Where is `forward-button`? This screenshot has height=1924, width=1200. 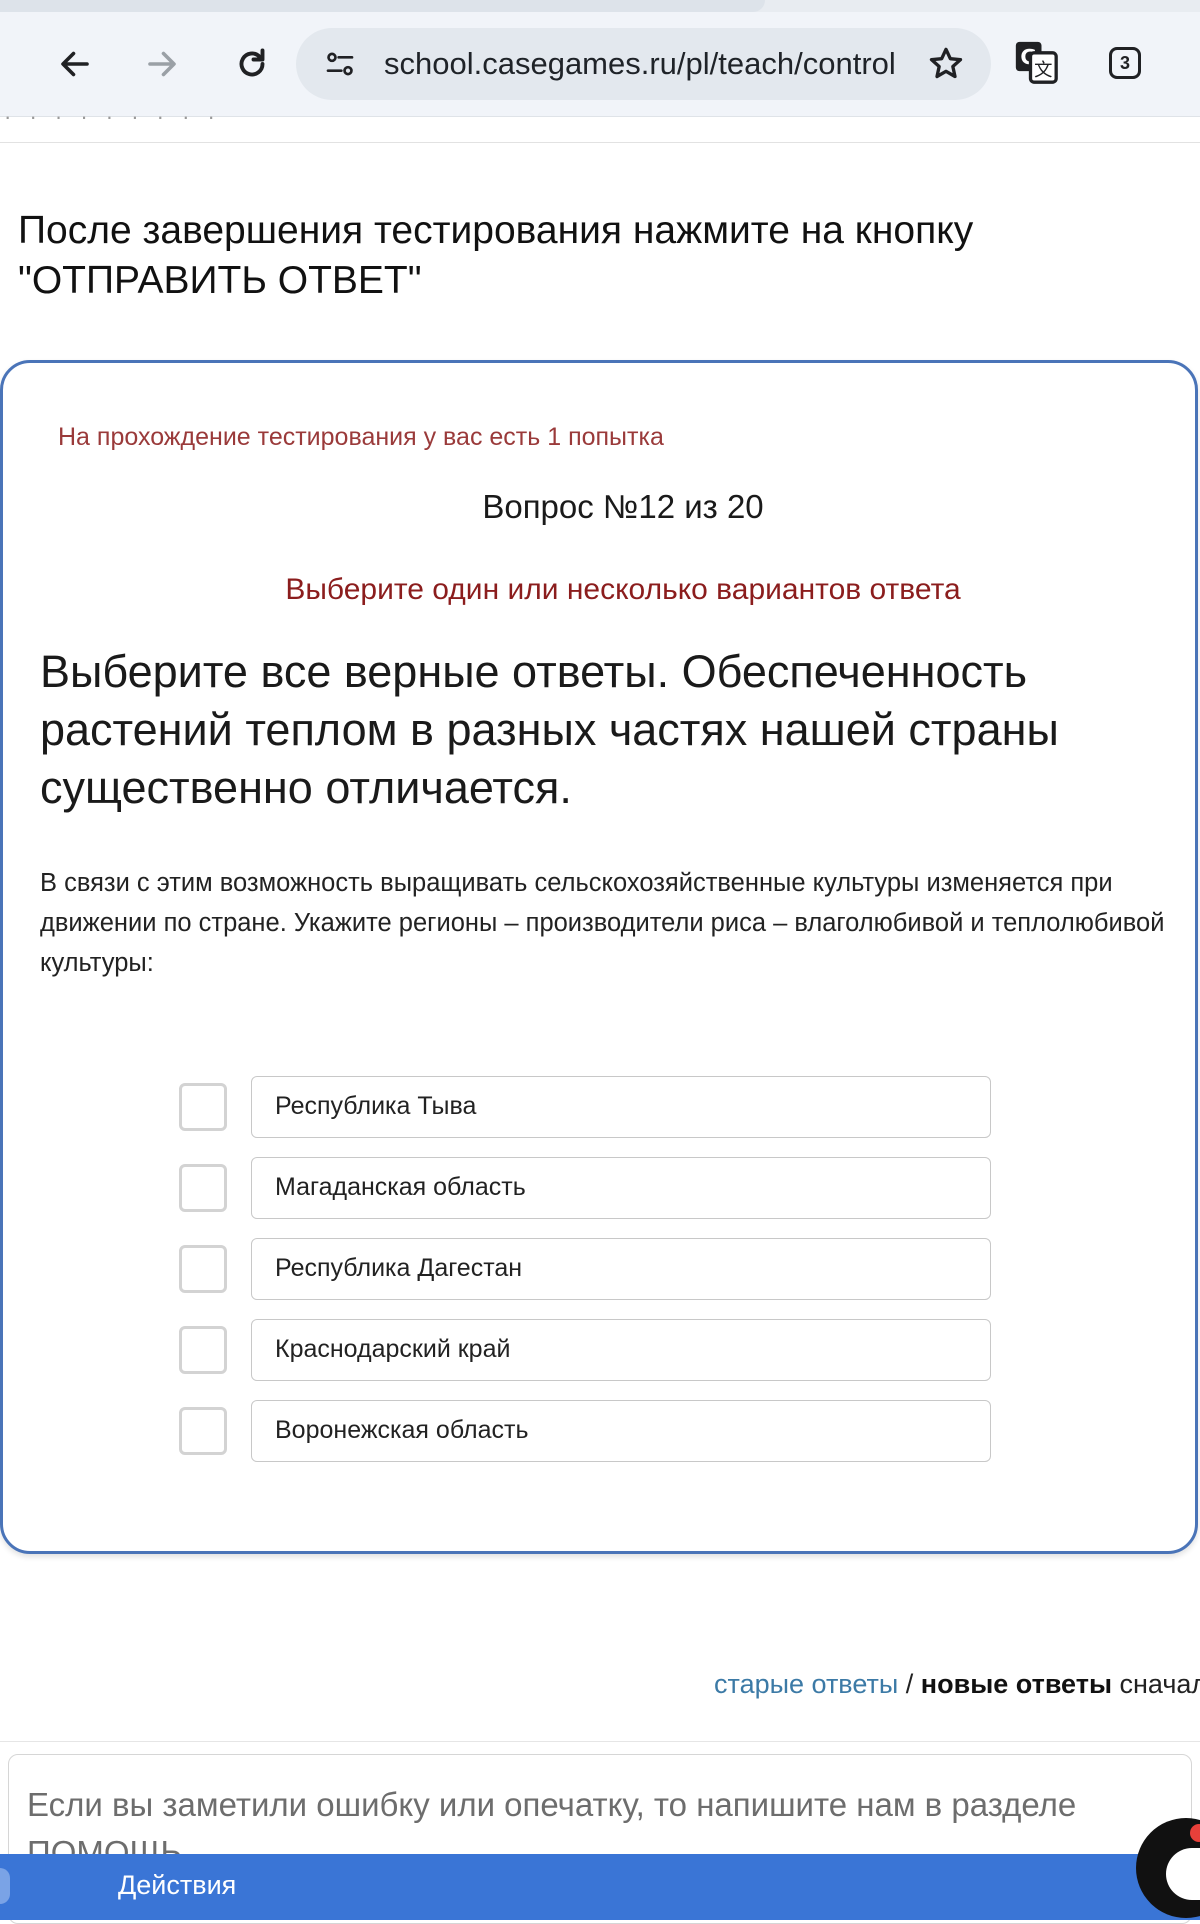
forward-button is located at coordinates (162, 64).